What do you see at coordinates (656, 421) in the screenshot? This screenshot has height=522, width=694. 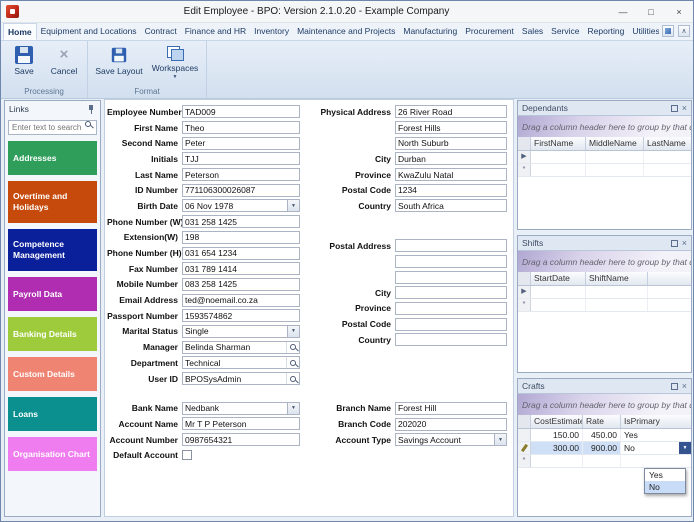 I see `column-header-isprimary: IsPrimary` at bounding box center [656, 421].